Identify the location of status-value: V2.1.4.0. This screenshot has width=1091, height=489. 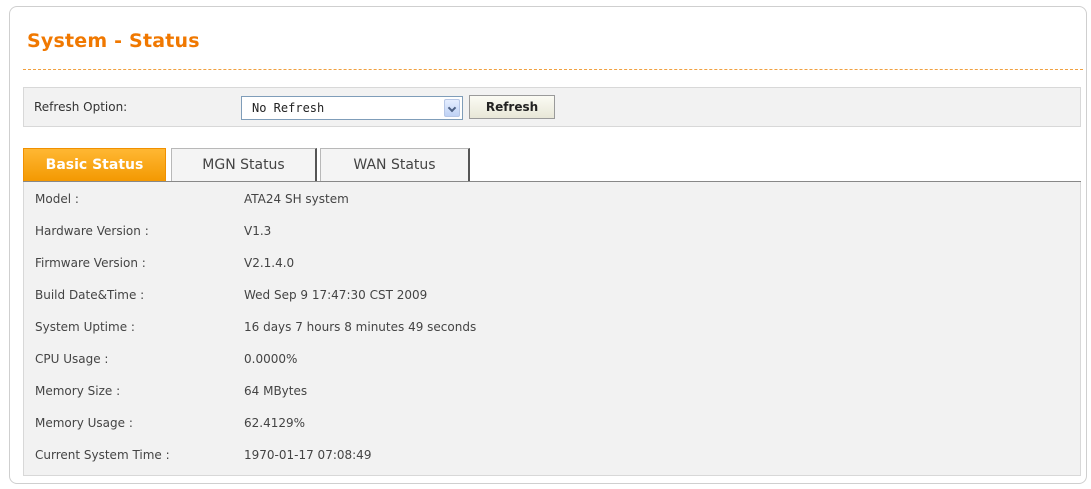
(269, 263).